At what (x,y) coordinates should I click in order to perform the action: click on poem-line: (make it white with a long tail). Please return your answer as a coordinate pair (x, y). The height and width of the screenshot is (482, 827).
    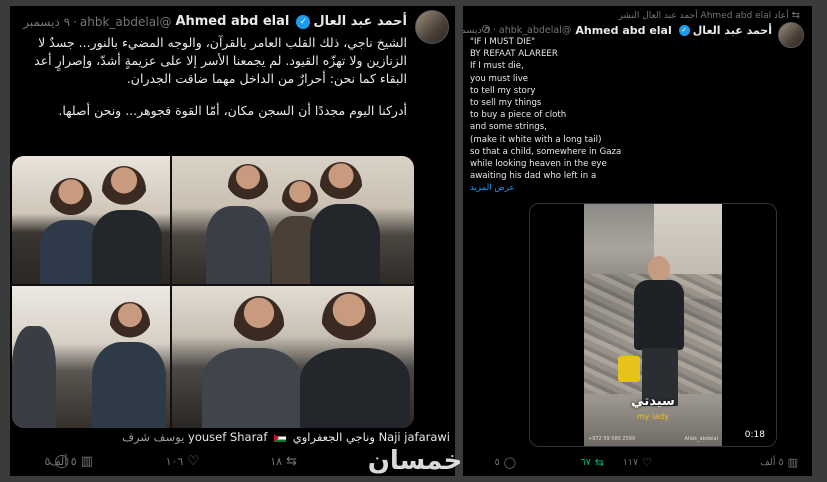
    Looking at the image, I should click on (536, 139).